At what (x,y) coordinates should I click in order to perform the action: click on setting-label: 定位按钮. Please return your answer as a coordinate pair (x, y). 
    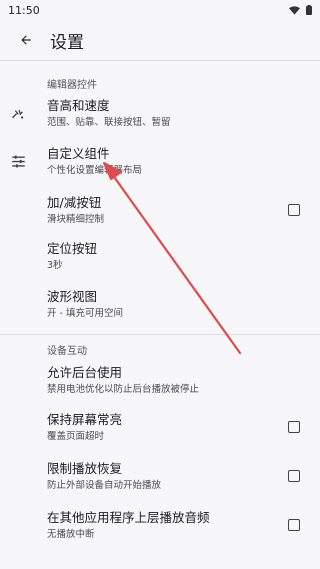
    Looking at the image, I should click on (72, 248).